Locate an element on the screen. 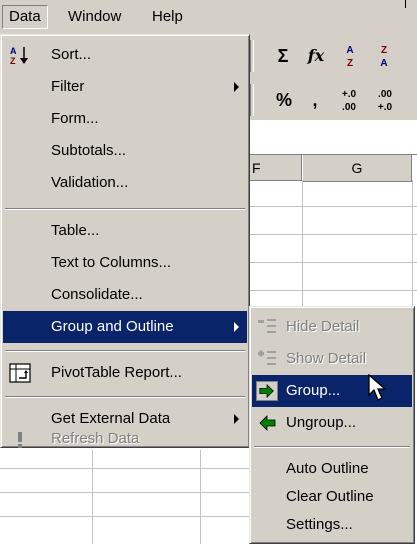 The height and width of the screenshot is (544, 417). arrow-right-icon is located at coordinates (267, 391).